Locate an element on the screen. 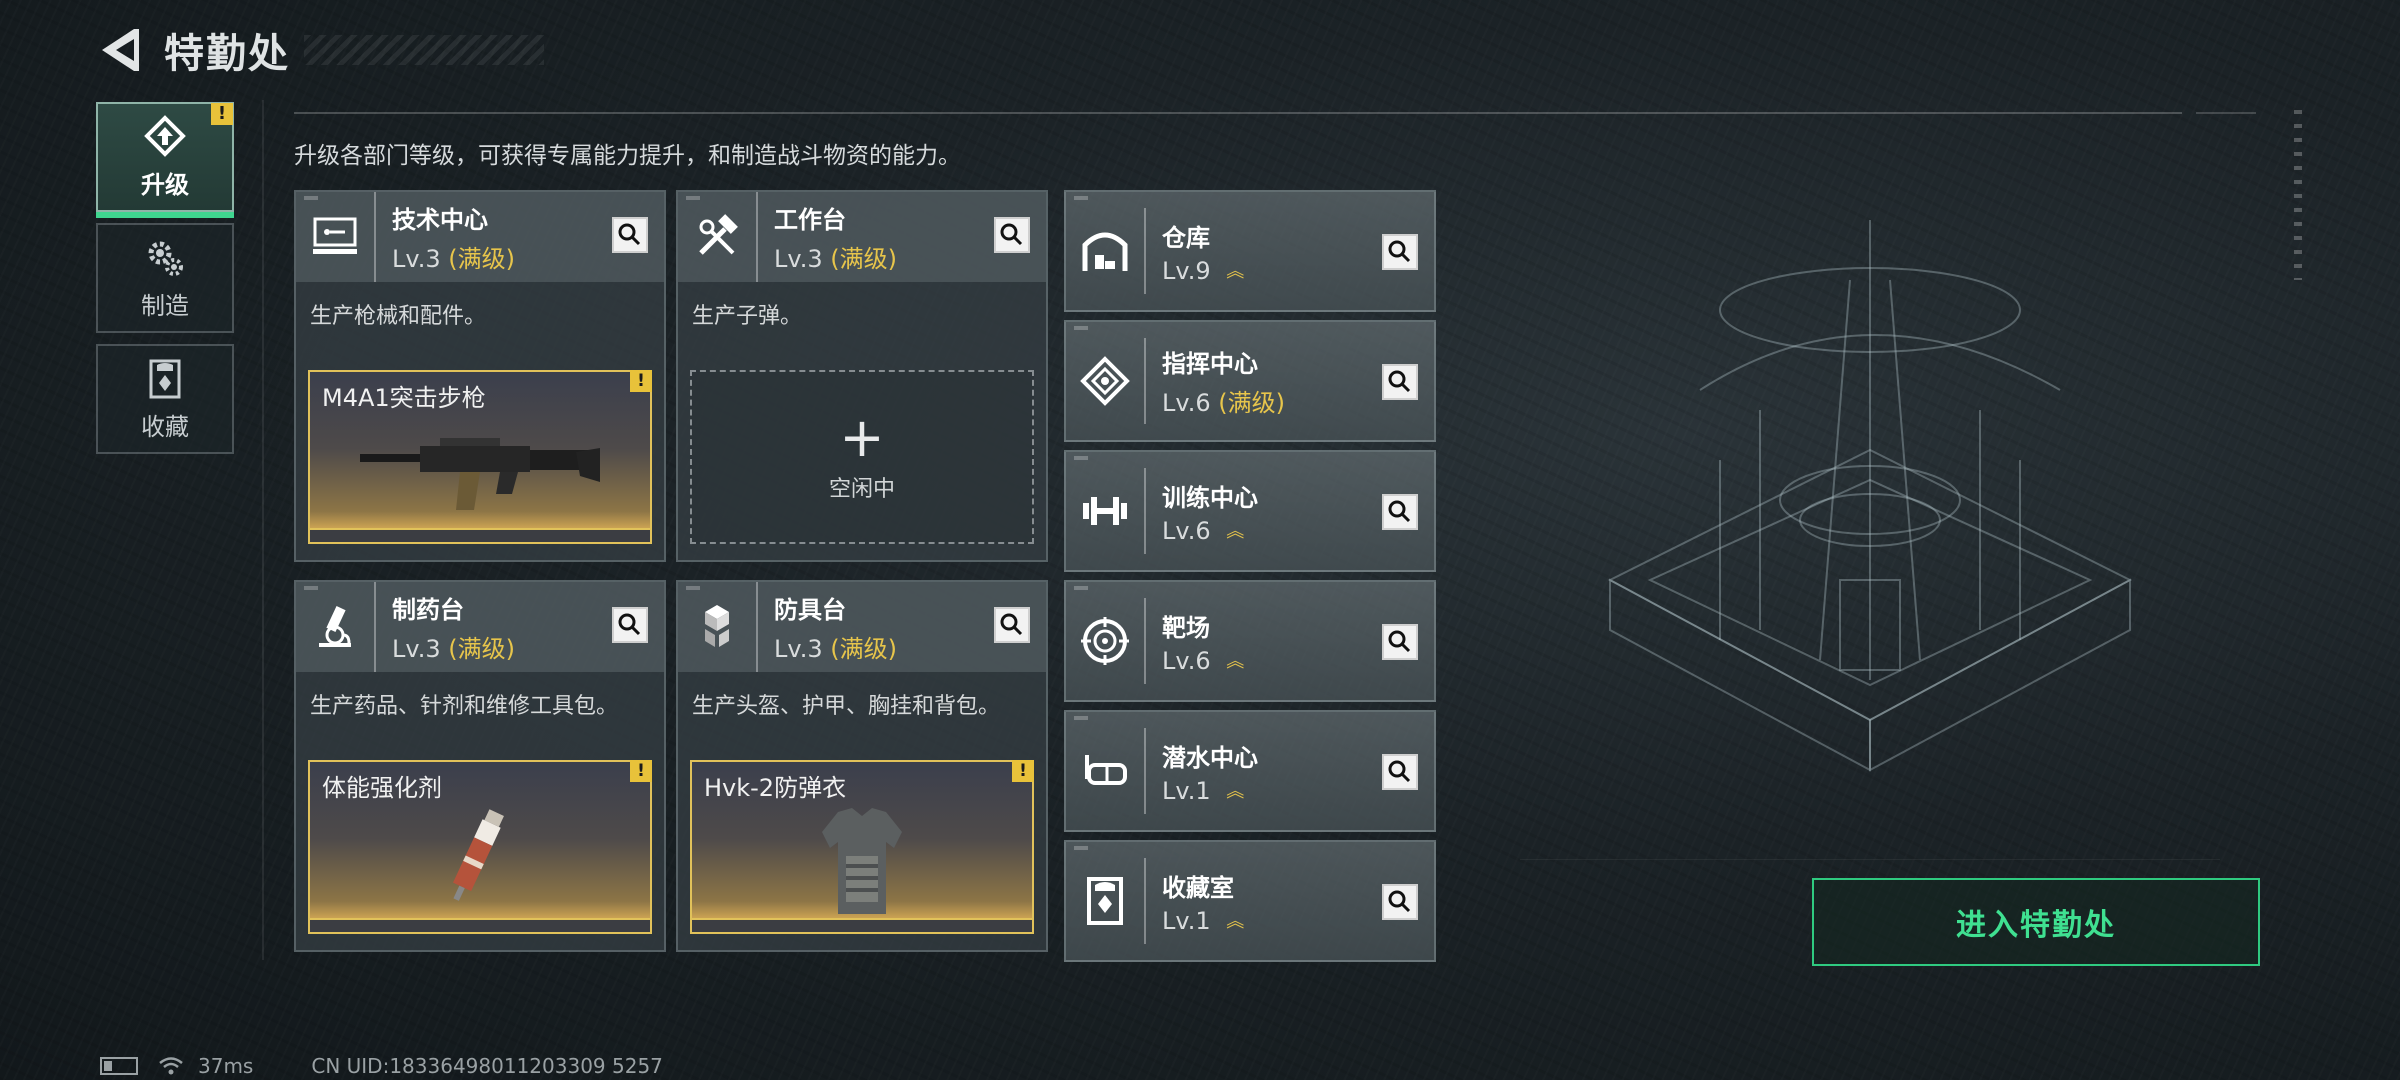 The height and width of the screenshot is (1080, 2400). card-diving-center: 潜水中心 Lv.1 ︽ is located at coordinates (1250, 771).